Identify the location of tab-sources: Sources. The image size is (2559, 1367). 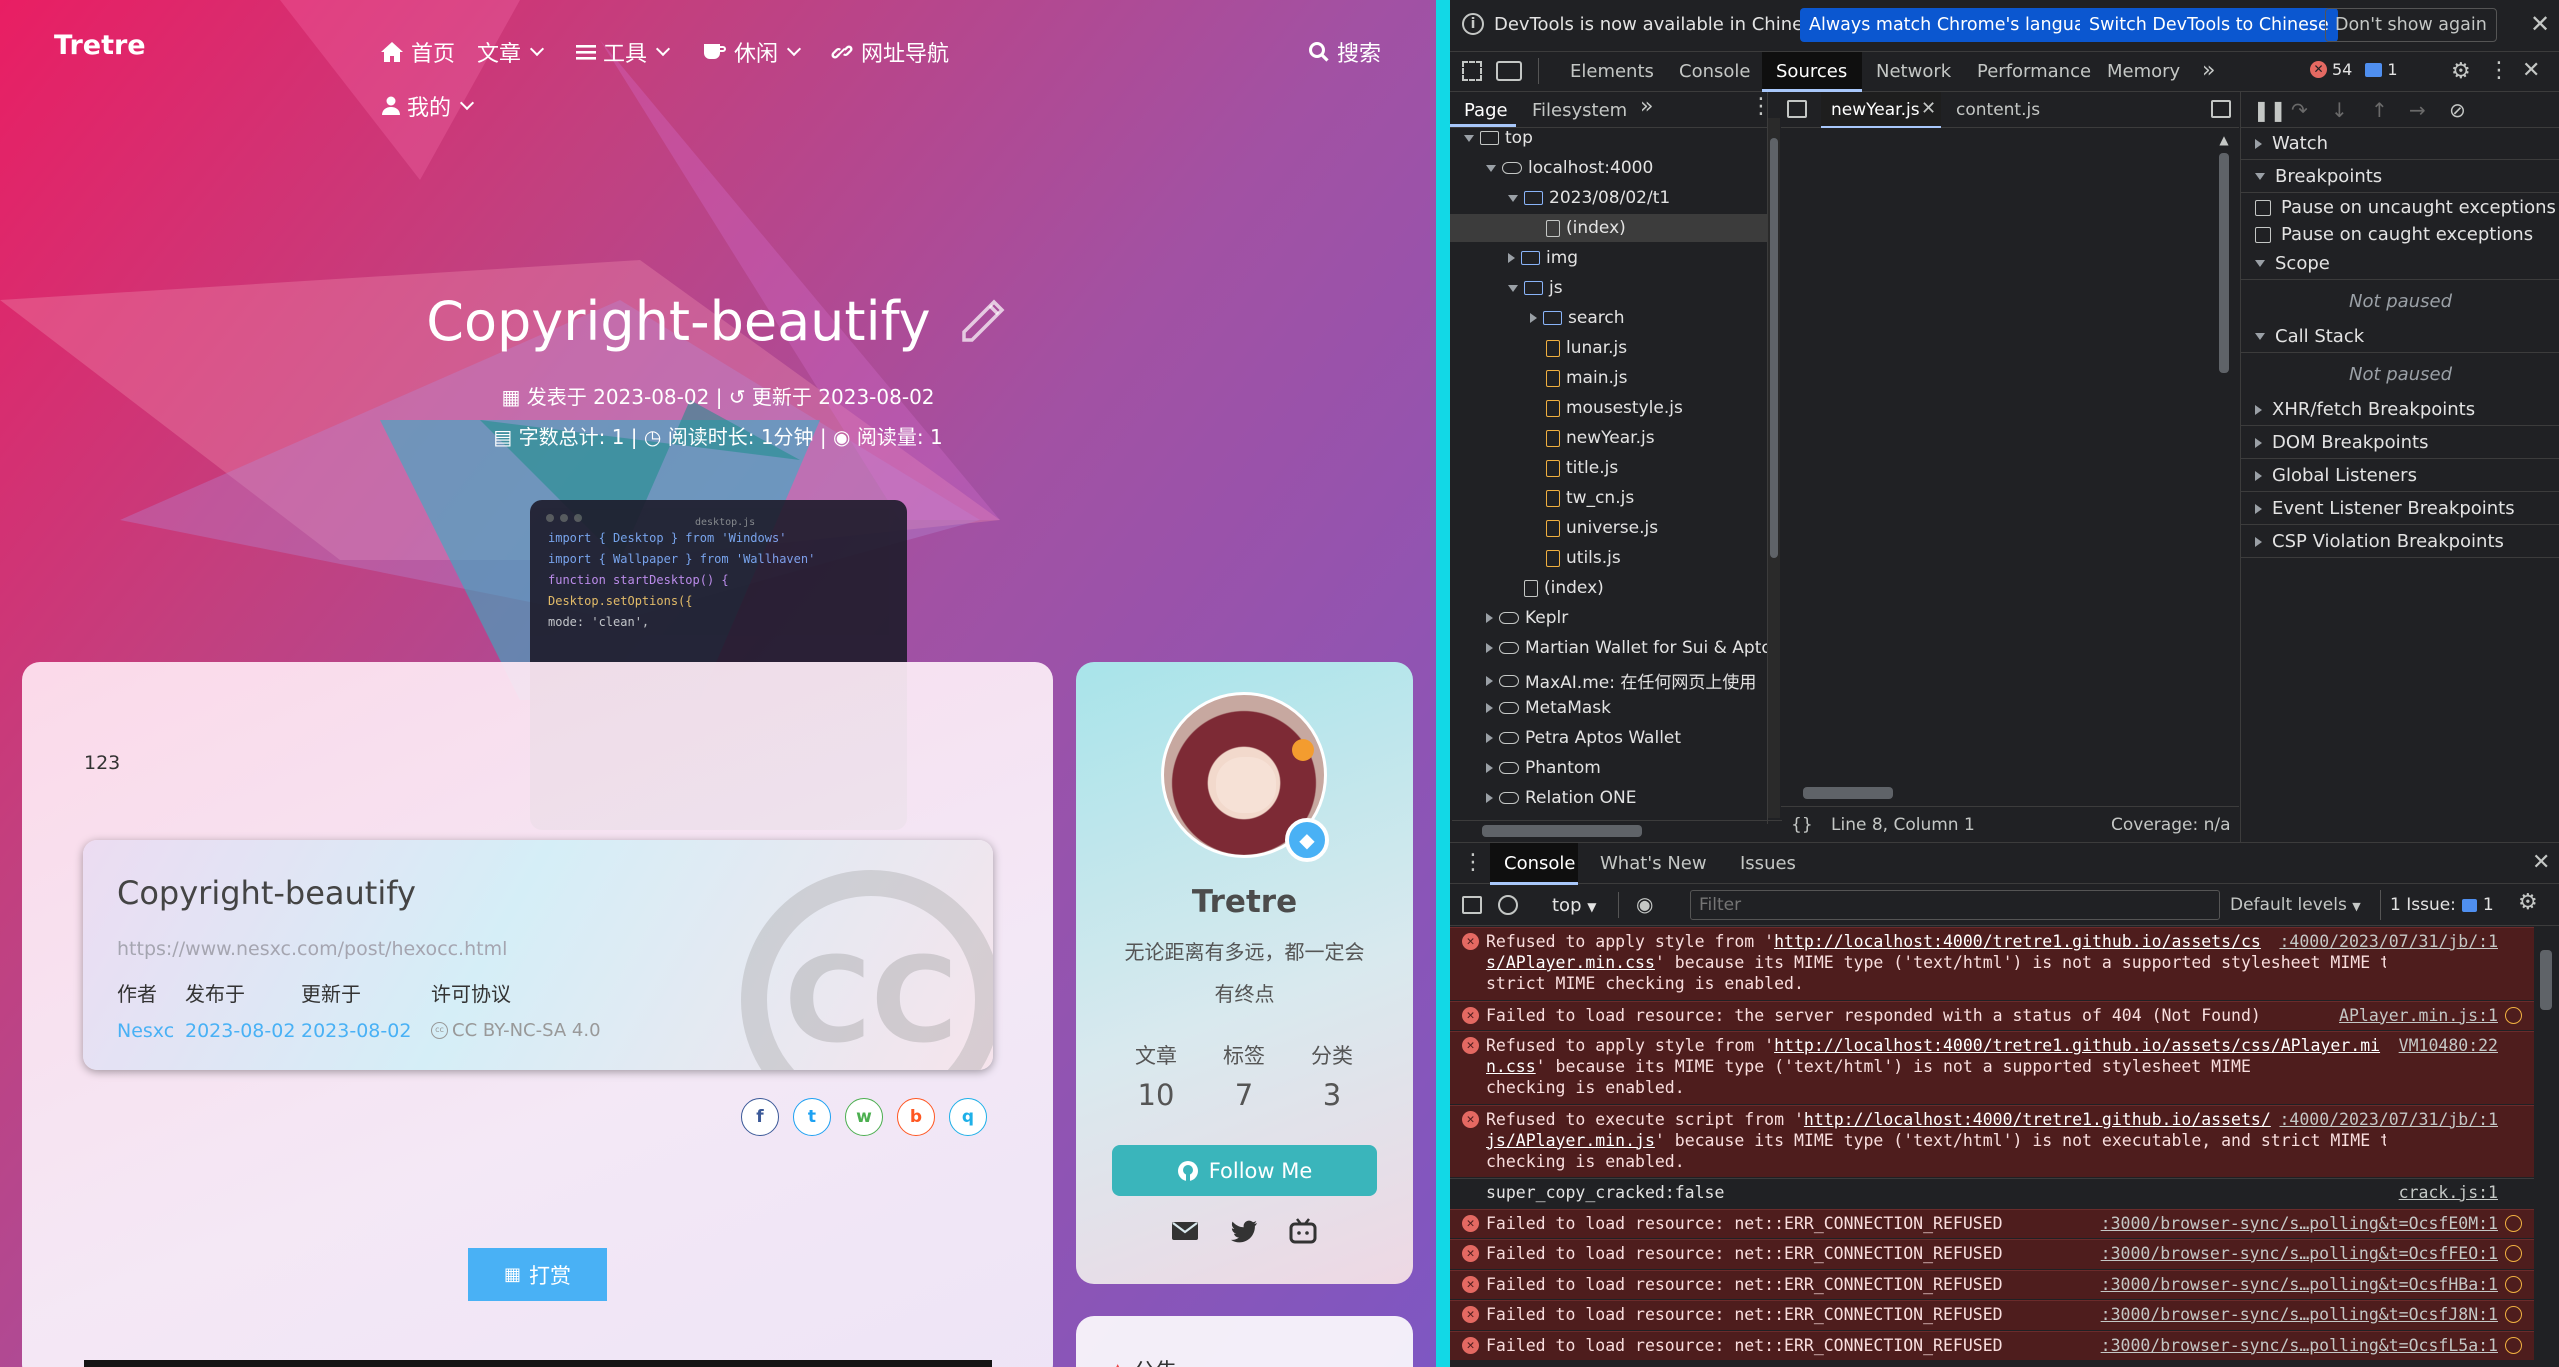
(1811, 71).